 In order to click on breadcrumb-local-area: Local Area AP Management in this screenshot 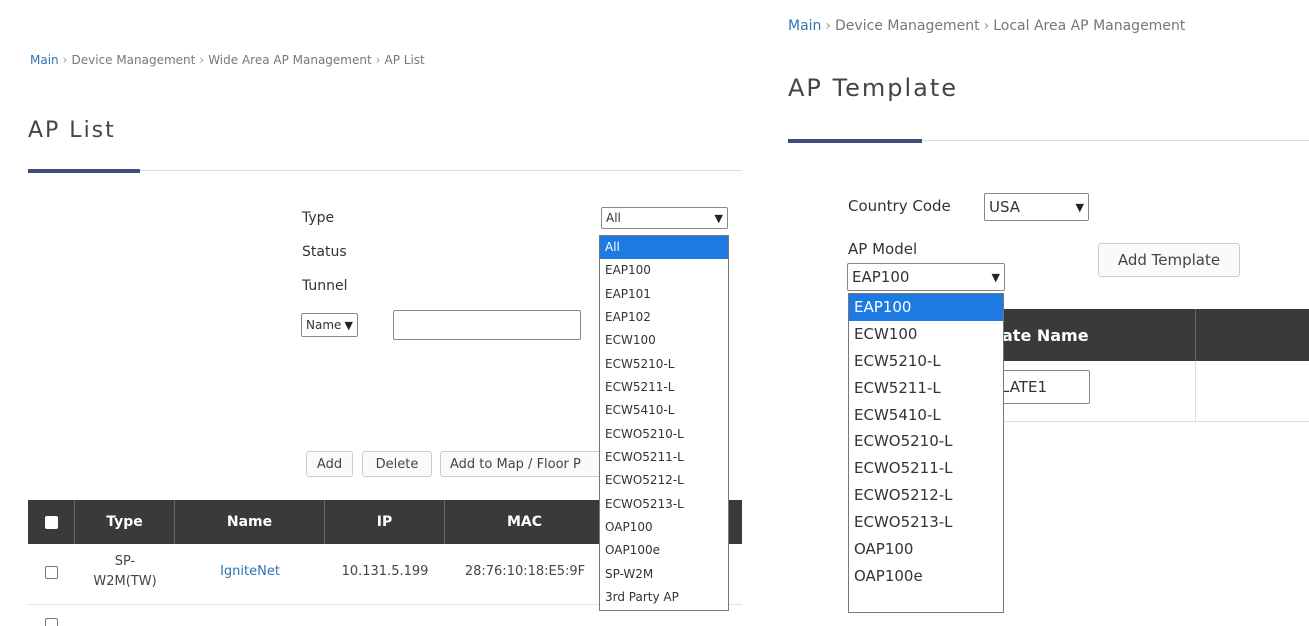, I will do `click(1089, 26)`.